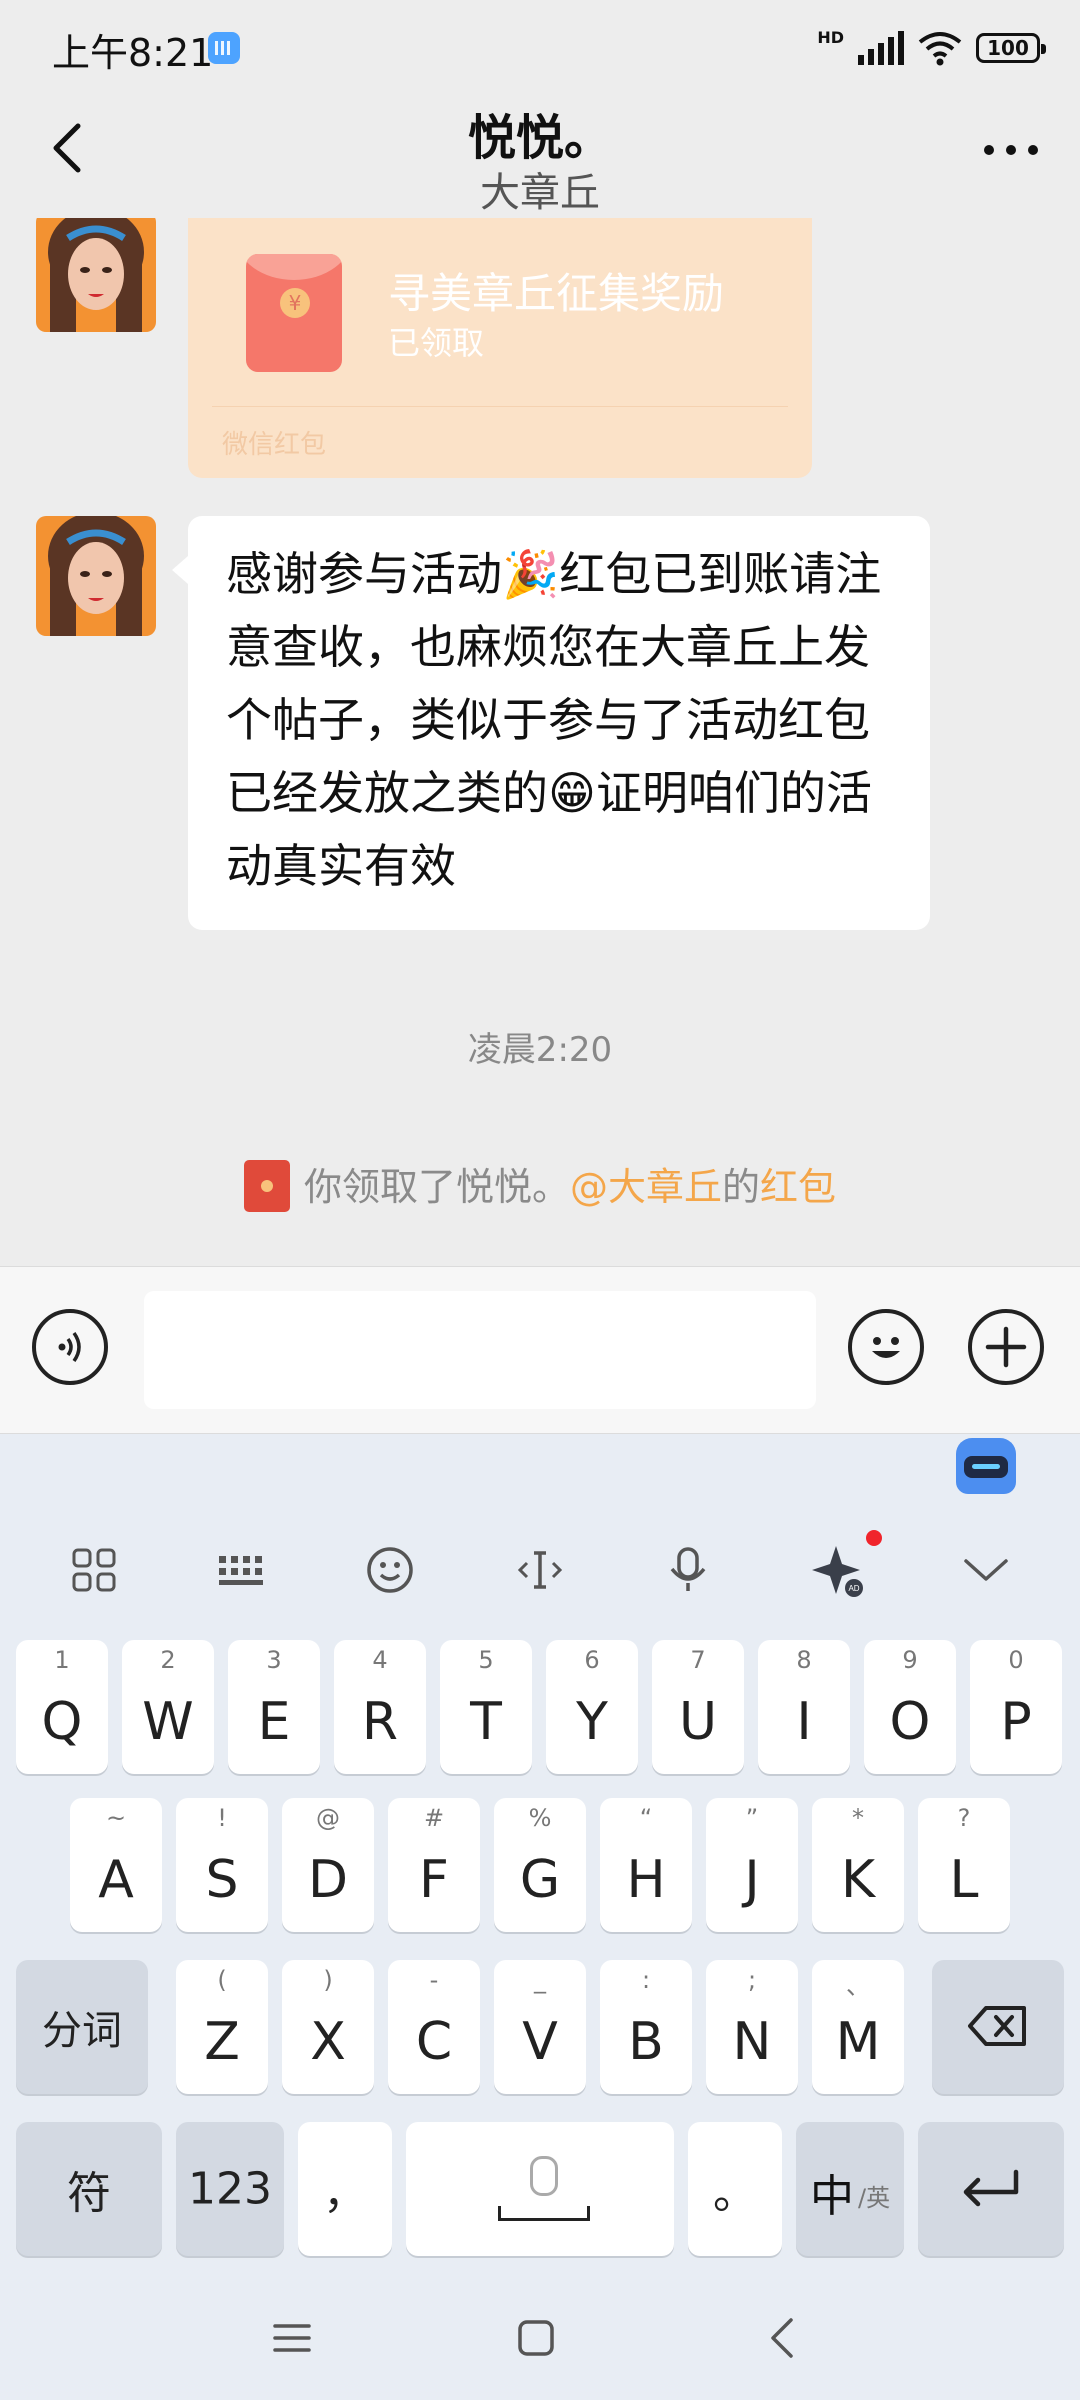 The width and height of the screenshot is (1080, 2400). What do you see at coordinates (540, 2027) in the screenshot?
I see `key-v: _ V` at bounding box center [540, 2027].